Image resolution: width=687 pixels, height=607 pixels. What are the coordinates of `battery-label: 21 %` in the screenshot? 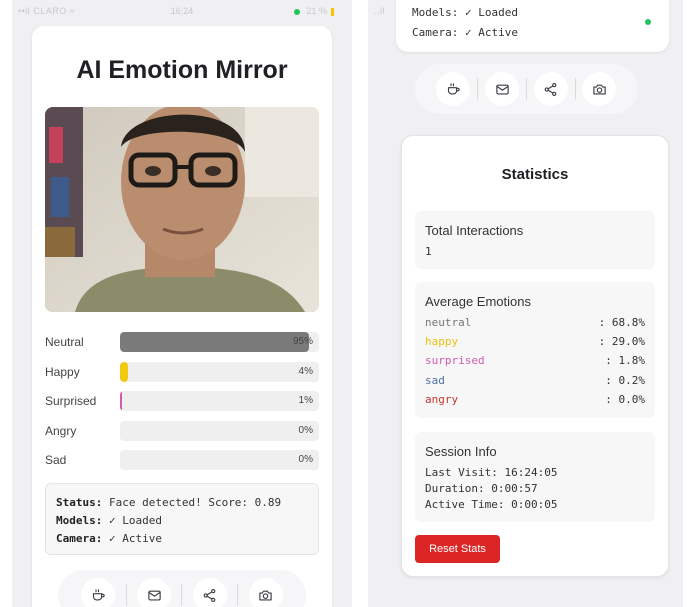 It's located at (316, 11).